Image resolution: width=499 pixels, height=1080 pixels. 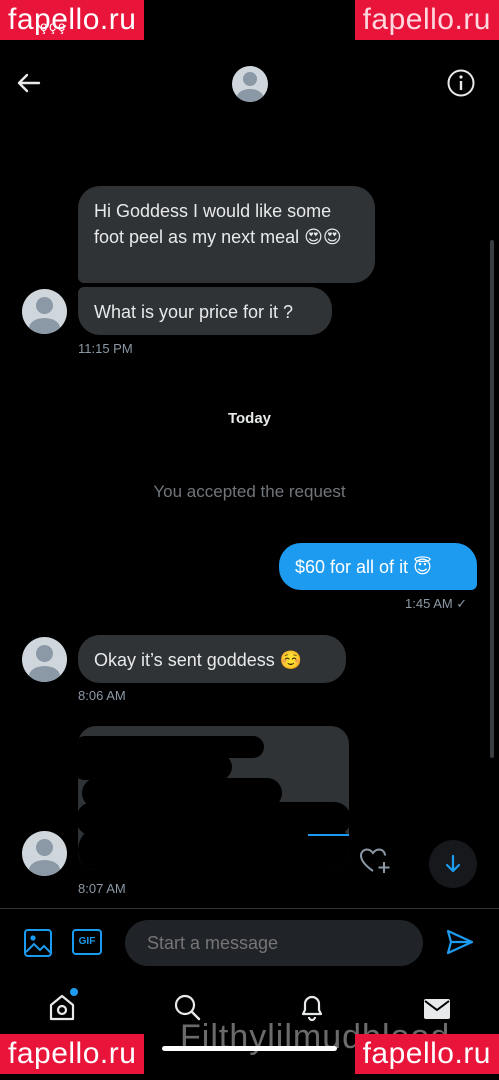 I want to click on heart-plus-icon, so click(x=374, y=860).